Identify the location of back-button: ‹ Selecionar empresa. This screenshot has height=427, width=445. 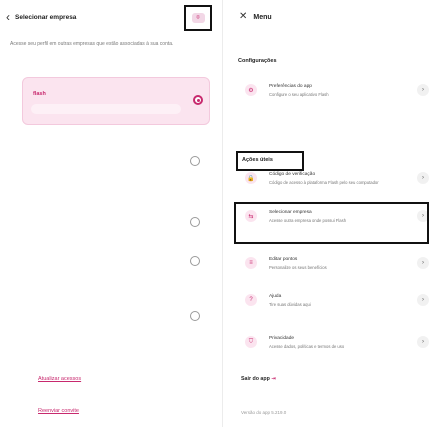
(41, 17).